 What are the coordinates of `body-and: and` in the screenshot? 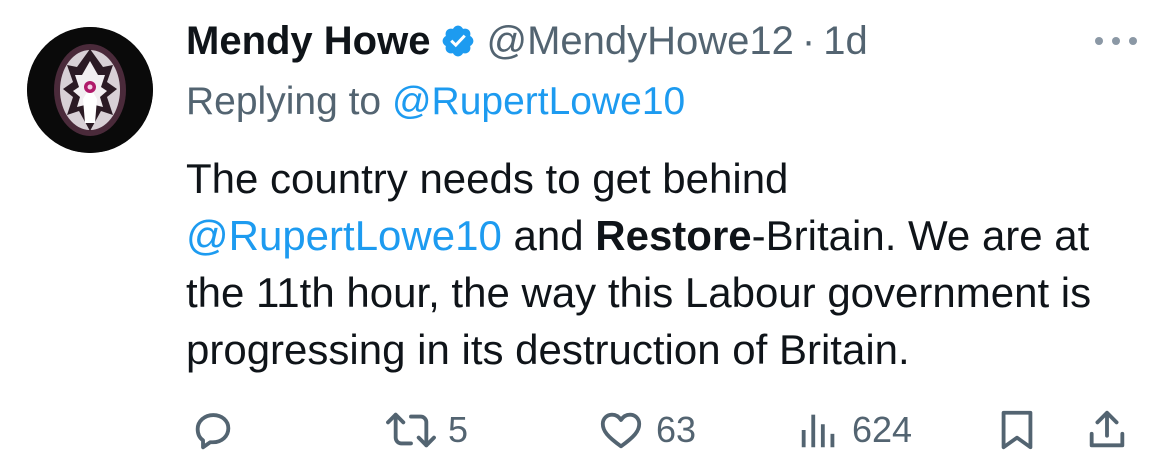 It's located at (548, 235).